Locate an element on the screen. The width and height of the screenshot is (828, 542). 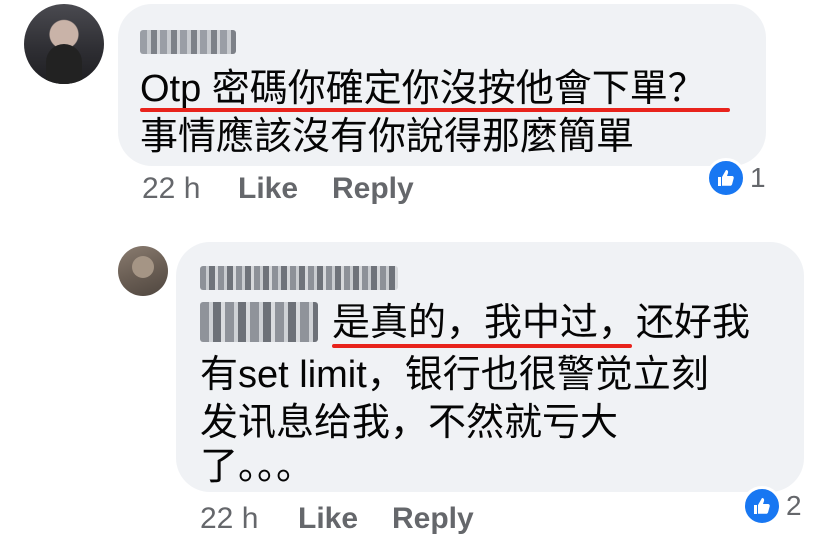
mention-tag-blurred is located at coordinates (259, 322).